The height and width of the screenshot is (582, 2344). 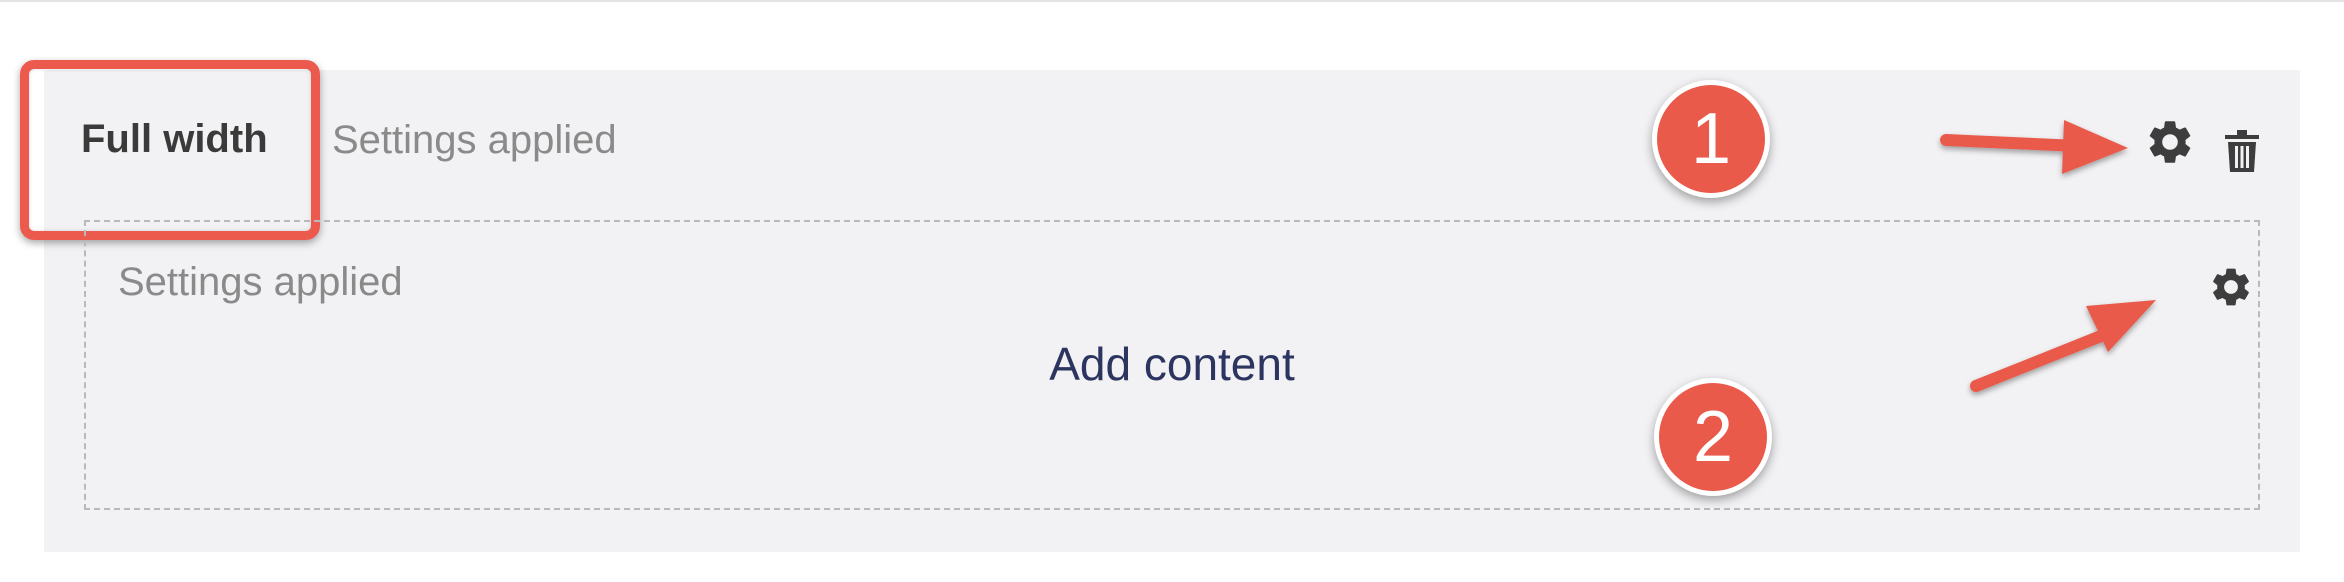 I want to click on row-delete-button, so click(x=2242, y=151).